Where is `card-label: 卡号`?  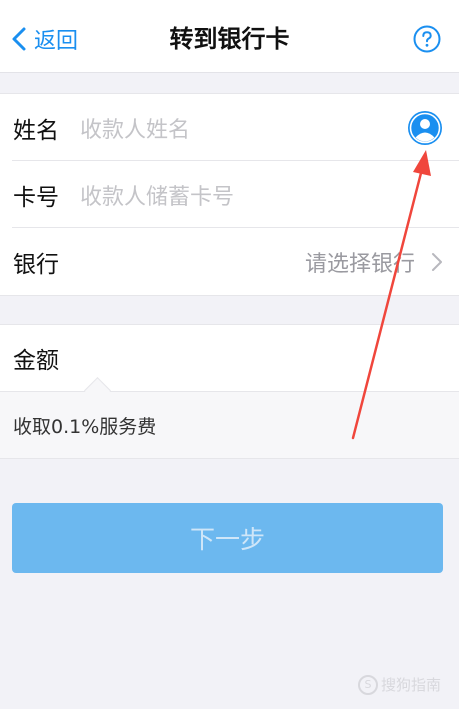 card-label: 卡号 is located at coordinates (36, 197).